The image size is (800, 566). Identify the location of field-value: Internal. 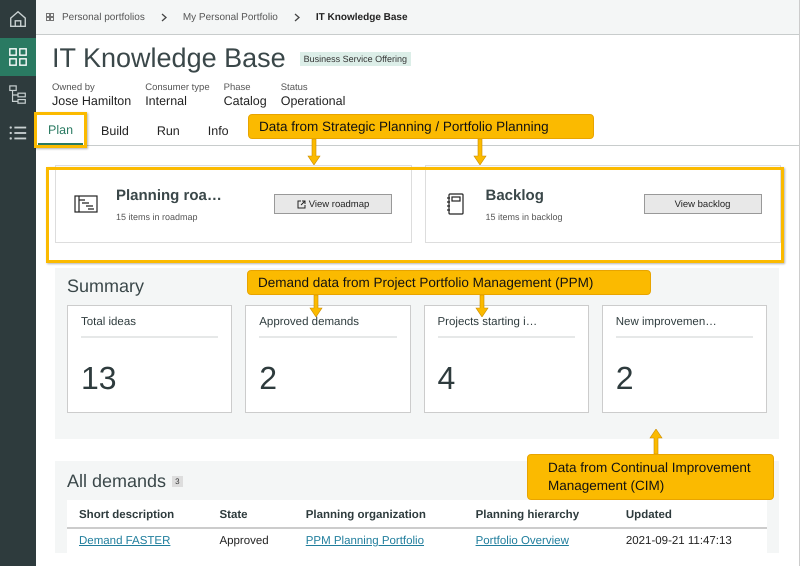
(166, 101).